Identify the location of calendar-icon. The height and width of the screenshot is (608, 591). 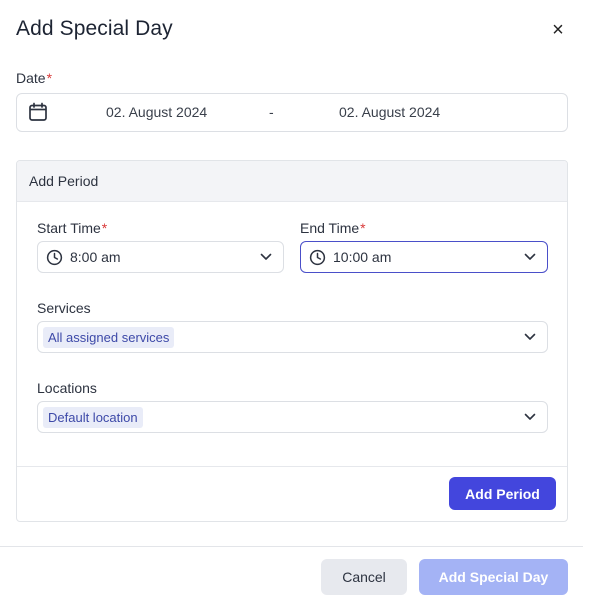
(38, 111).